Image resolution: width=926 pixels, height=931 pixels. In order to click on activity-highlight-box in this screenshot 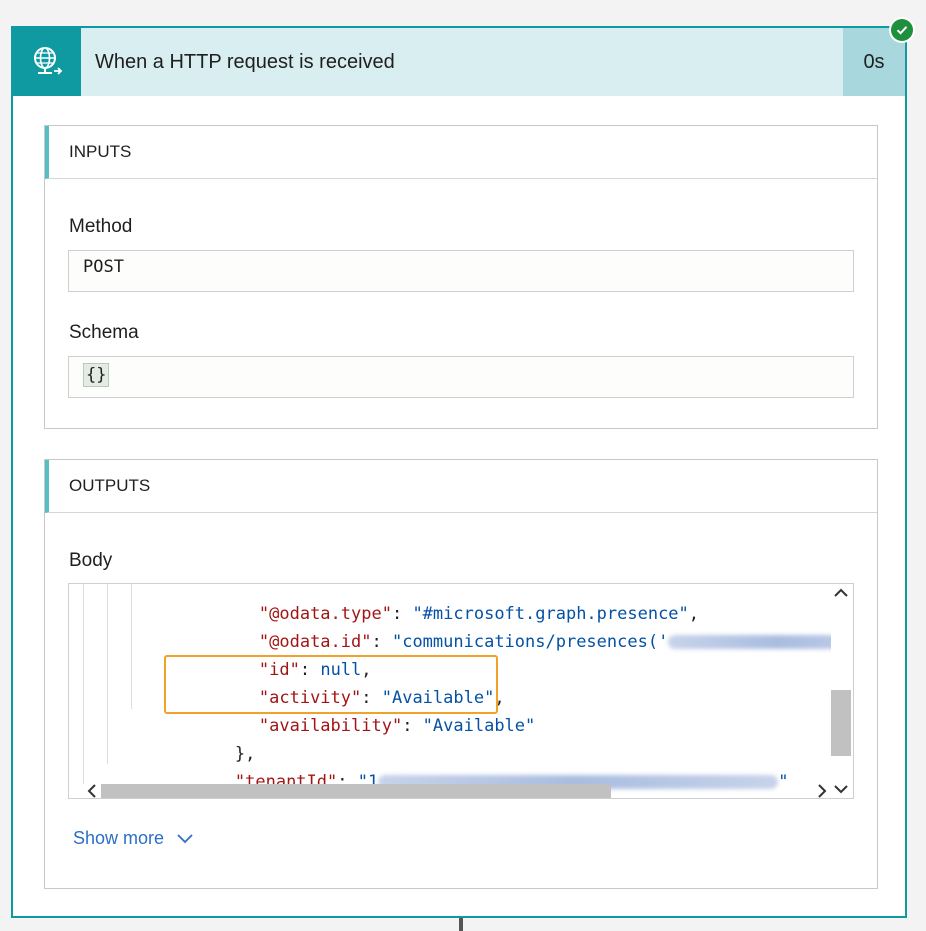, I will do `click(331, 684)`.